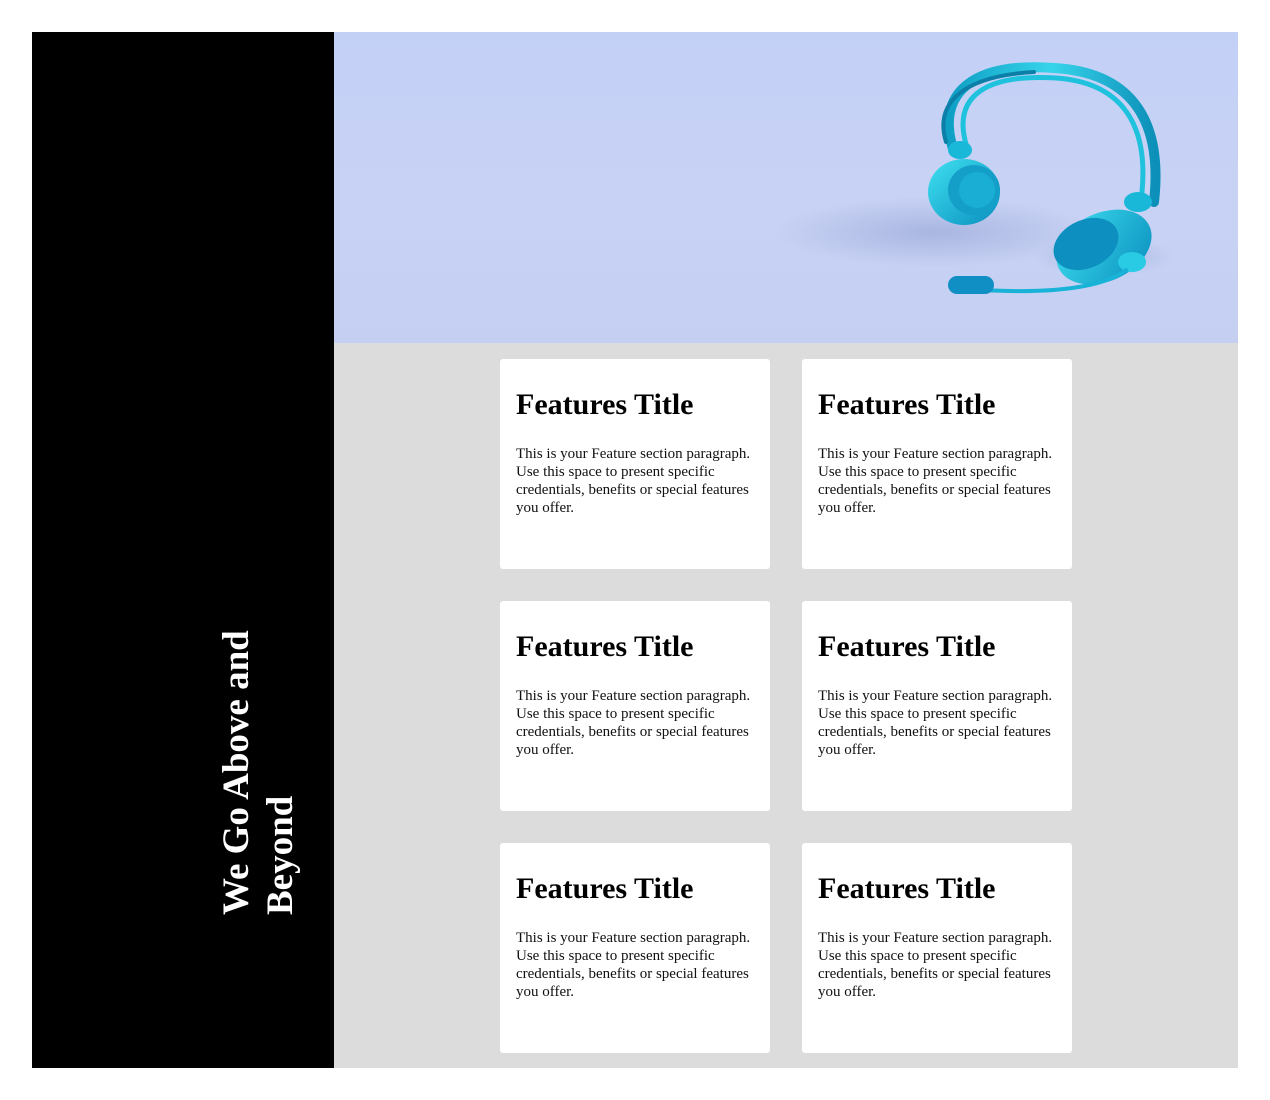  I want to click on headset-icon, so click(974, 178).